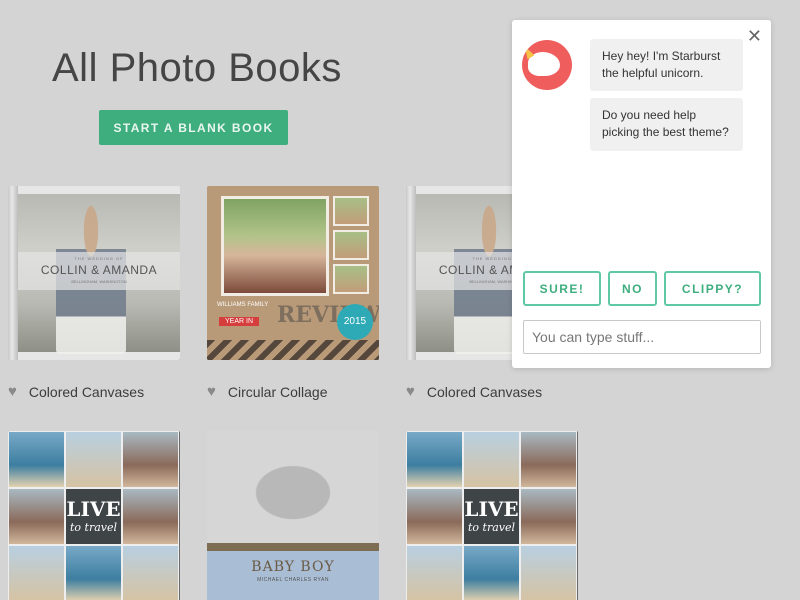 This screenshot has width=800, height=600. What do you see at coordinates (197, 68) in the screenshot?
I see `page-title: All Photo Books` at bounding box center [197, 68].